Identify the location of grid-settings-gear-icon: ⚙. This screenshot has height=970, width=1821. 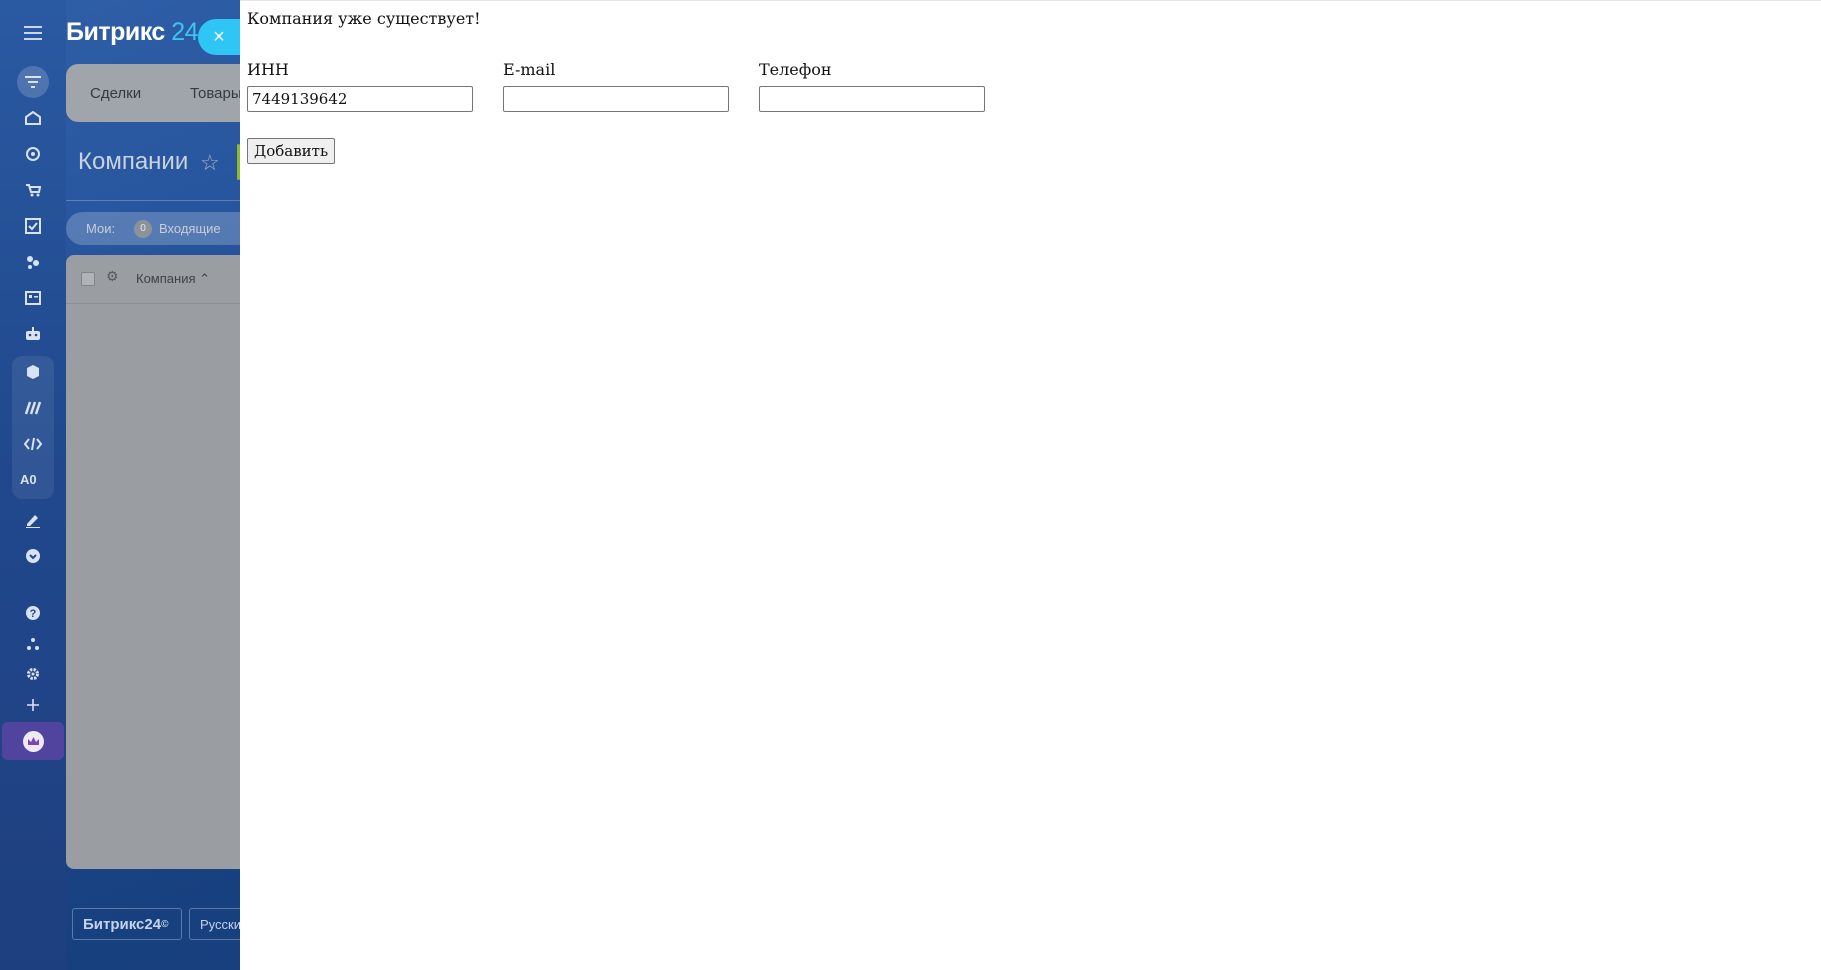
(112, 276).